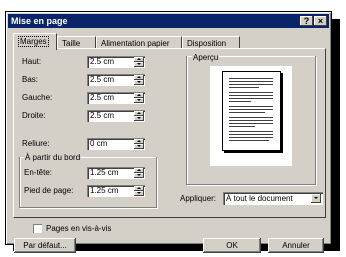  I want to click on footer-distance-spinner: 1.25 cm, so click(116, 191).